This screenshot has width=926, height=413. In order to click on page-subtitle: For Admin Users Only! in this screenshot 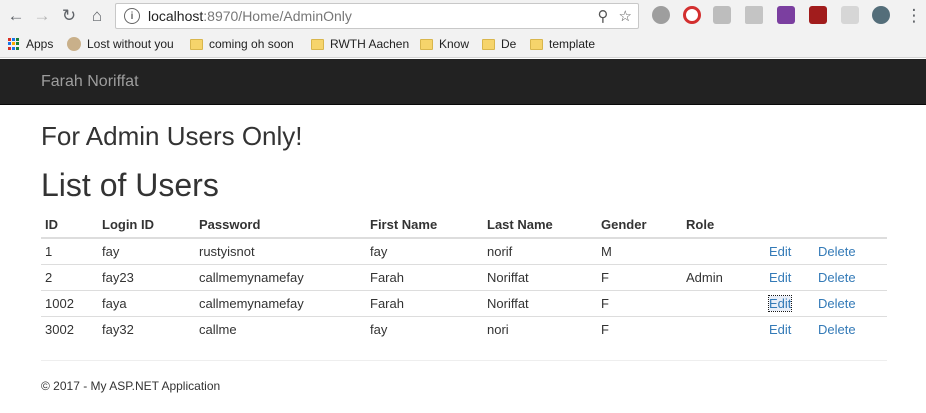, I will do `click(172, 136)`.